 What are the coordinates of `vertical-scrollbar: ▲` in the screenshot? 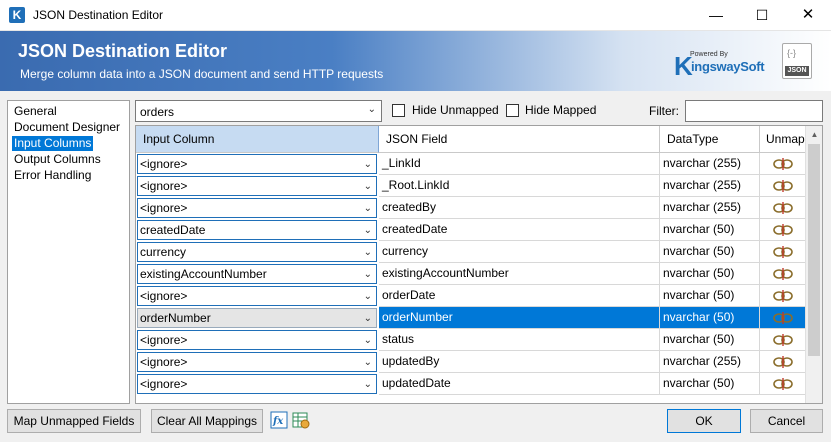 It's located at (813, 264).